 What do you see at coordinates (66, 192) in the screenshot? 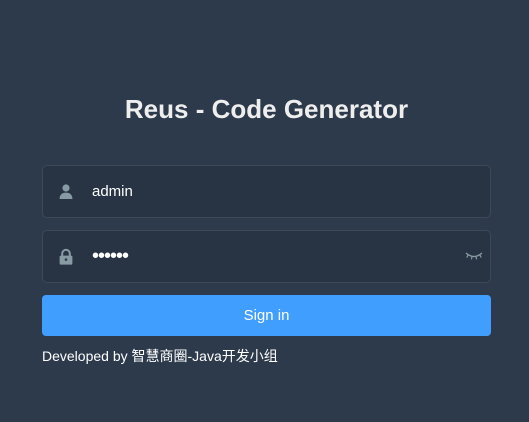
I see `user-icon` at bounding box center [66, 192].